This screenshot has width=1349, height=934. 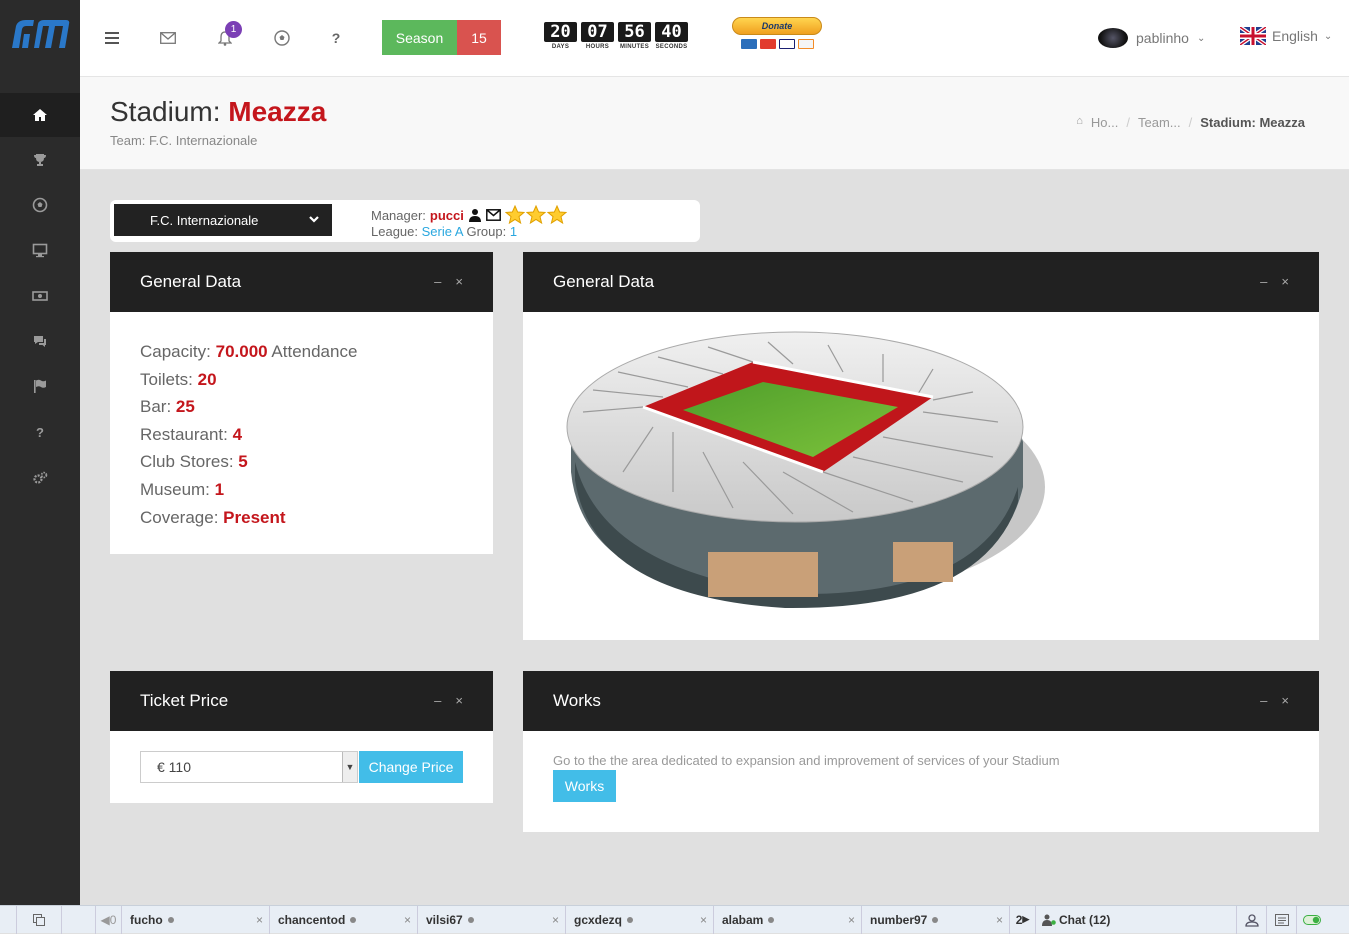 I want to click on page-title: Stadium: Meazza, so click(x=218, y=112).